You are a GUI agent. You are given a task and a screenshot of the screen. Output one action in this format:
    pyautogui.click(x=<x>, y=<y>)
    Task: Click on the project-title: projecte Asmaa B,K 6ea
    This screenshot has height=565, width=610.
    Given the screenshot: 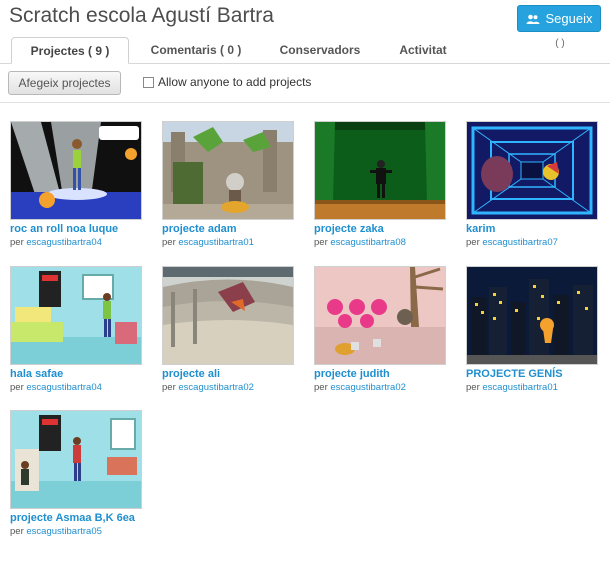 What is the action you would take?
    pyautogui.click(x=76, y=518)
    